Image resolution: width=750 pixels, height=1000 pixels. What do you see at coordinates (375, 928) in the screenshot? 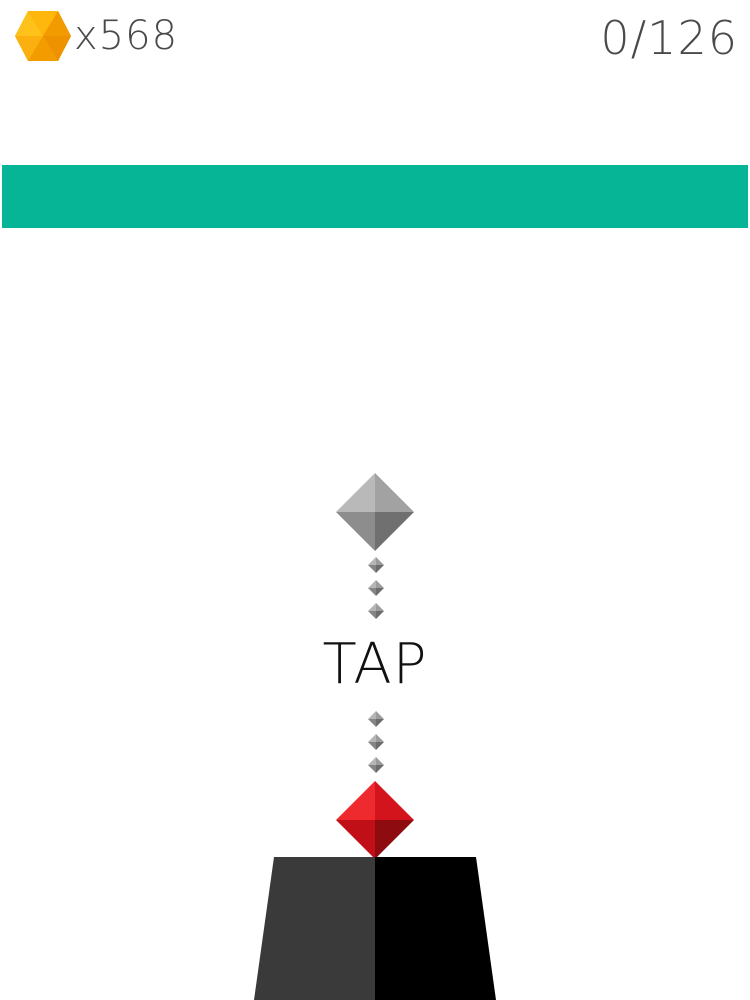
I see `launch-pedestal` at bounding box center [375, 928].